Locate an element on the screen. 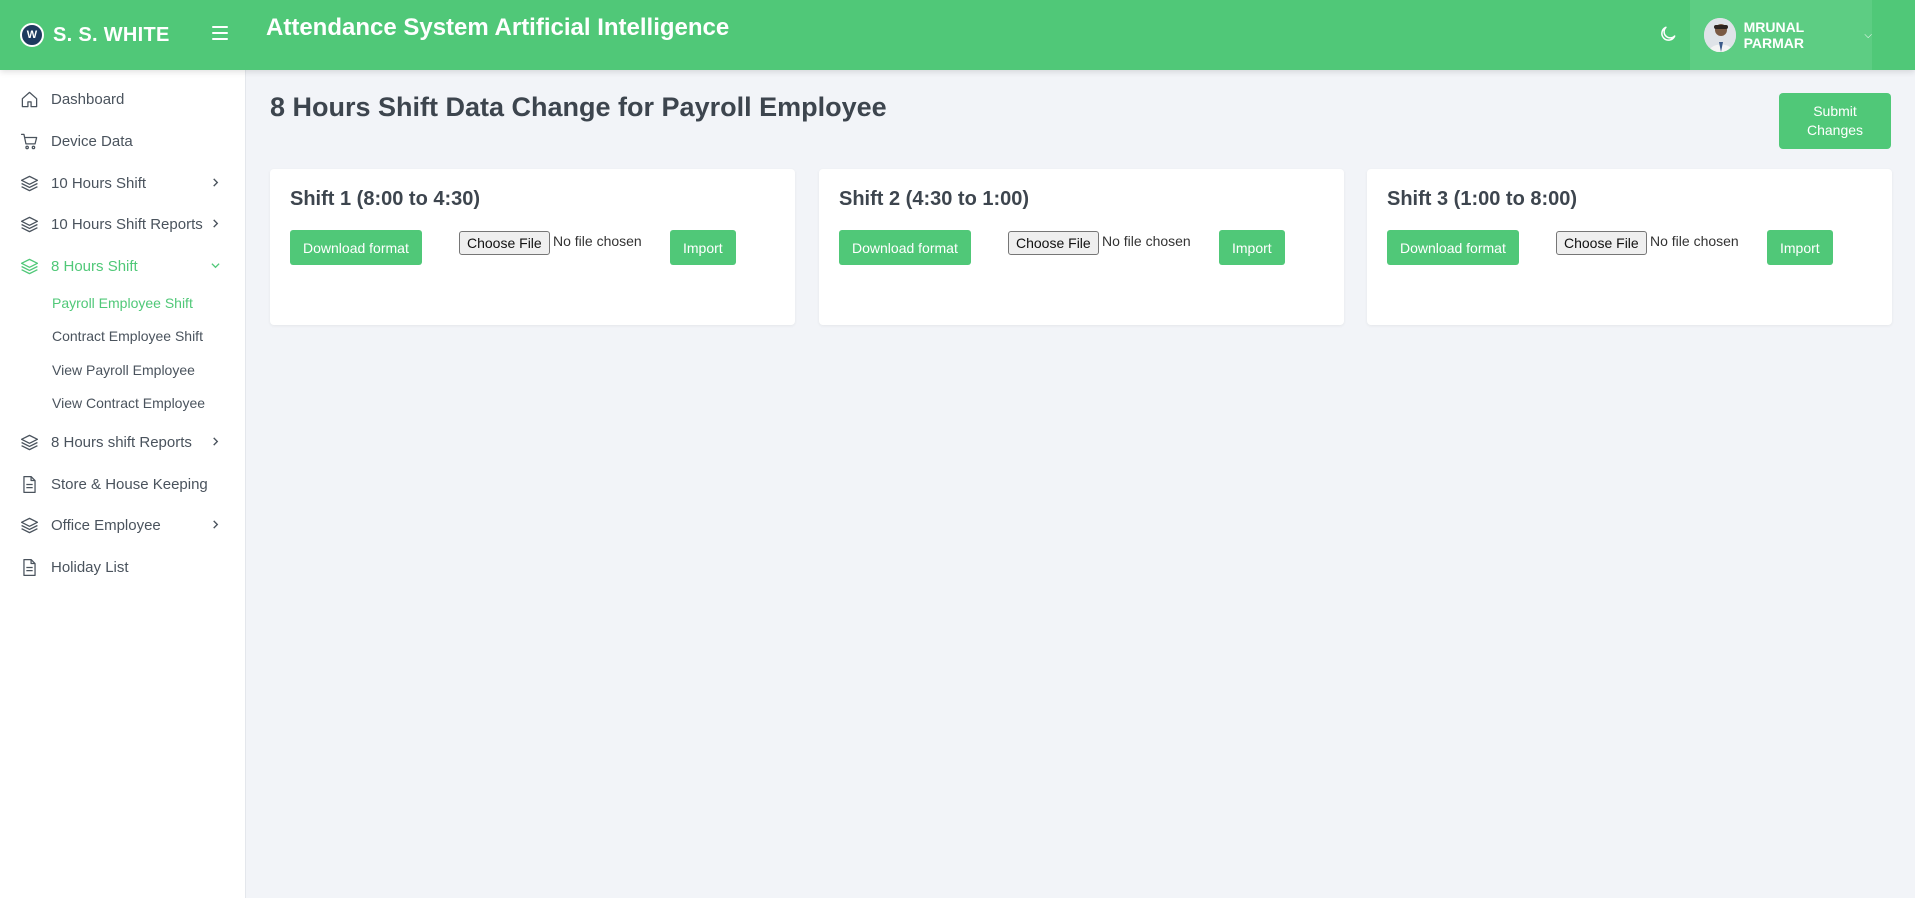 The image size is (1915, 898). home-icon is located at coordinates (29, 99).